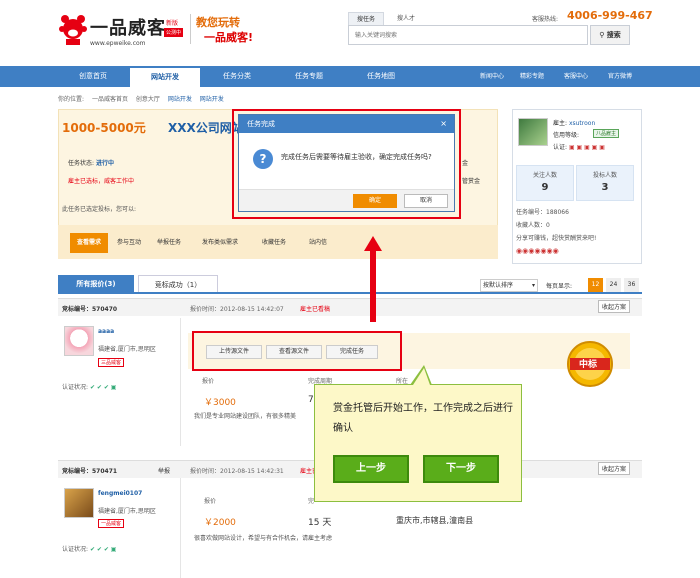  Describe the element at coordinates (178, 284) in the screenshot. I see `tab-winning-bids: 竞标成功（1）` at that location.